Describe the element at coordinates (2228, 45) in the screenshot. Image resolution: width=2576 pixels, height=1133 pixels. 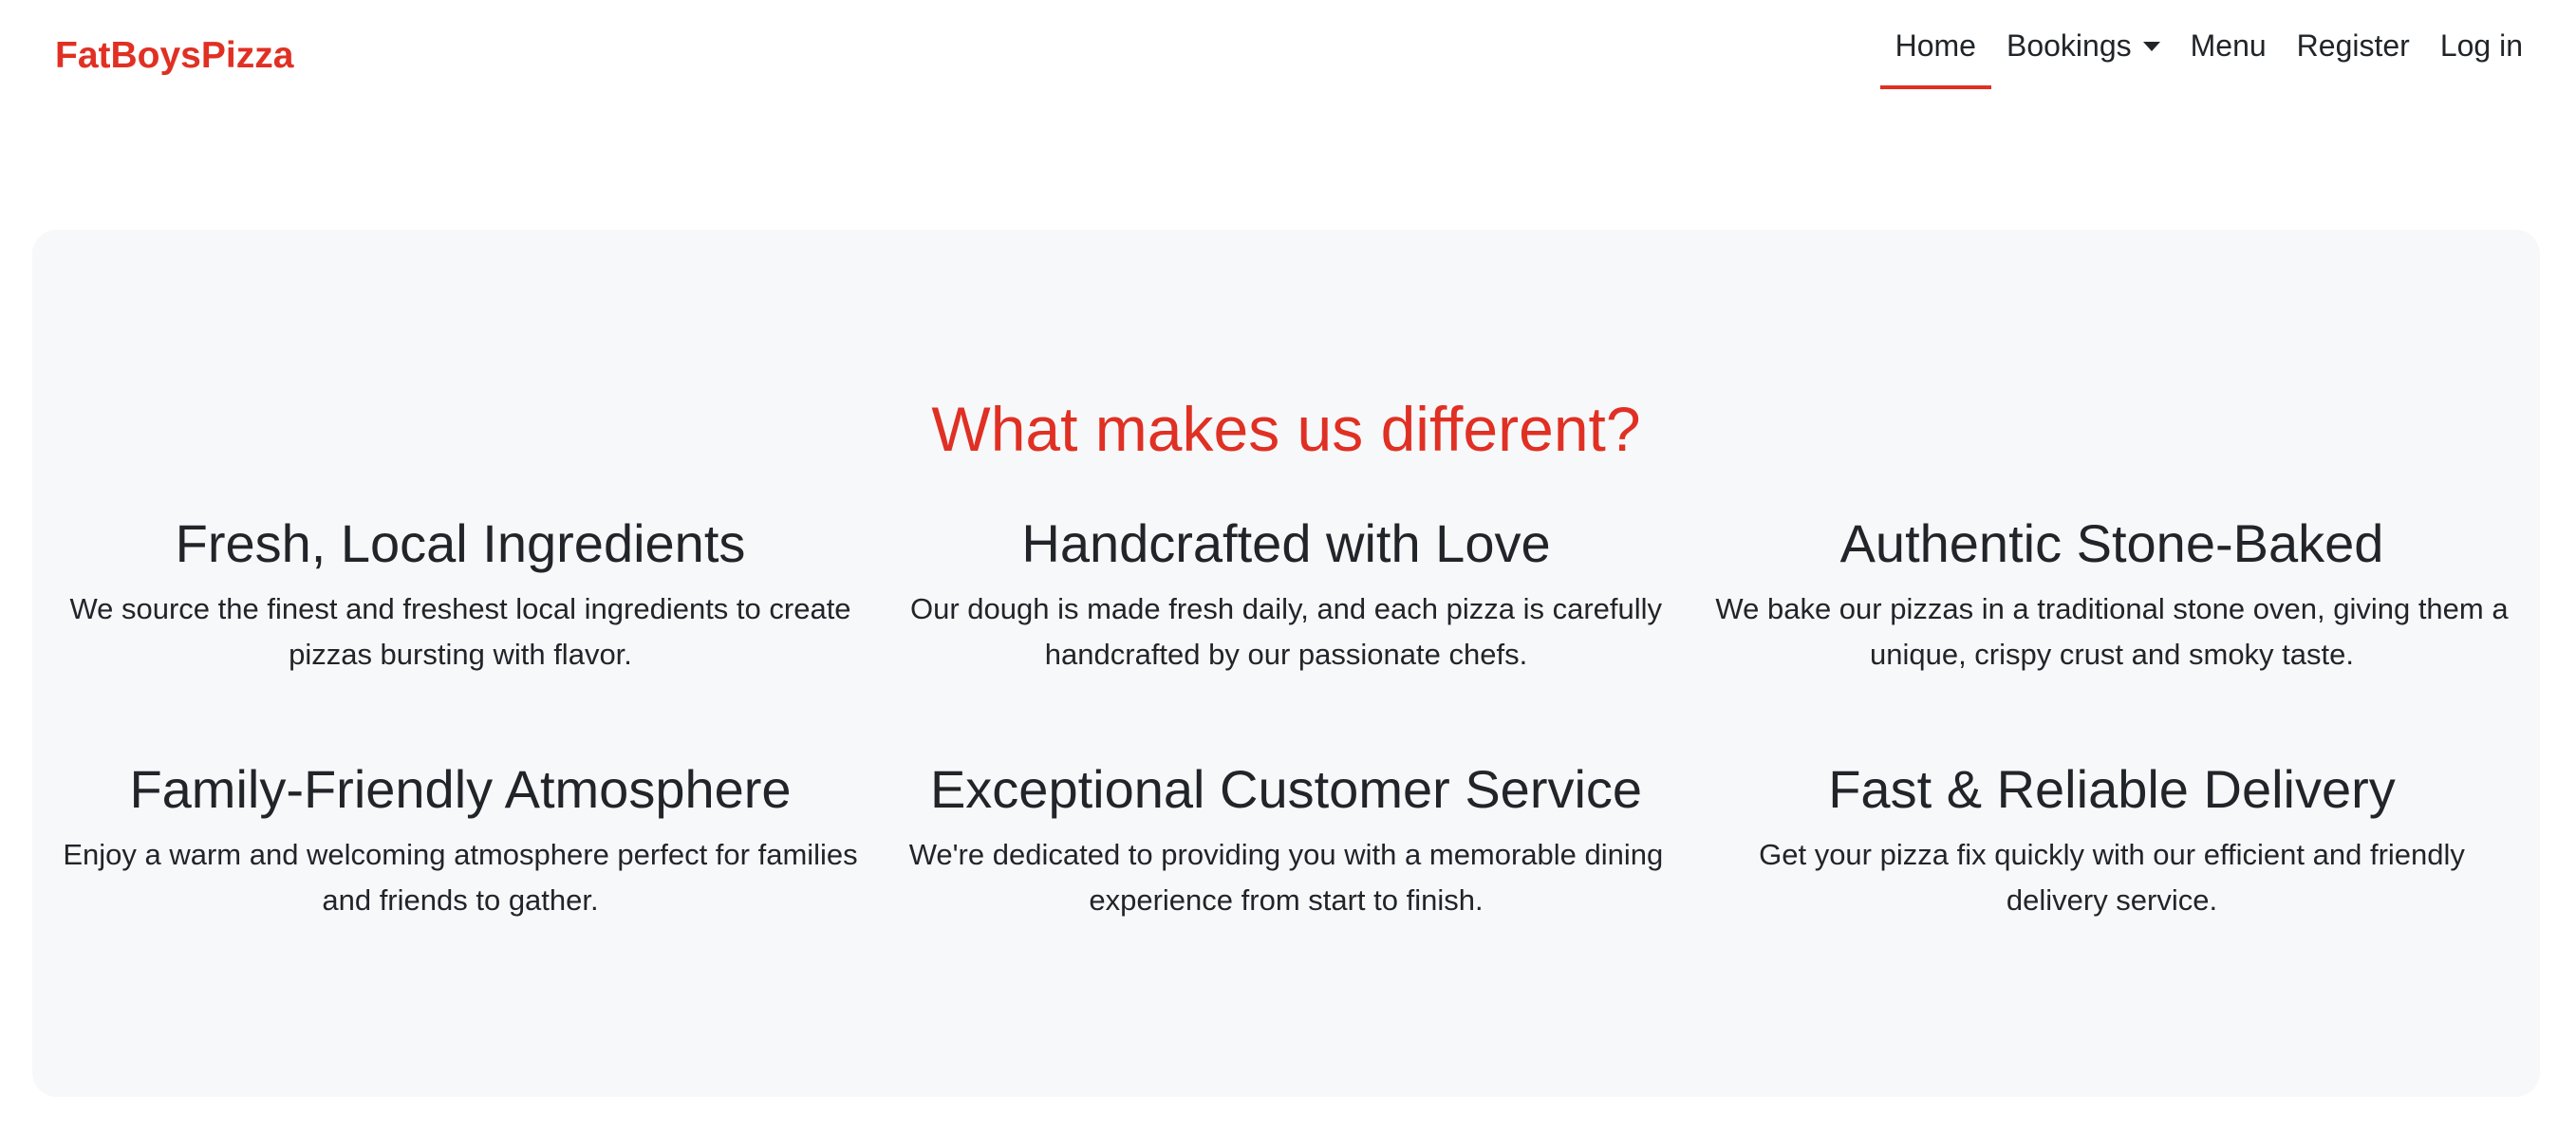
I see `nav-menu-label: Menu` at that location.